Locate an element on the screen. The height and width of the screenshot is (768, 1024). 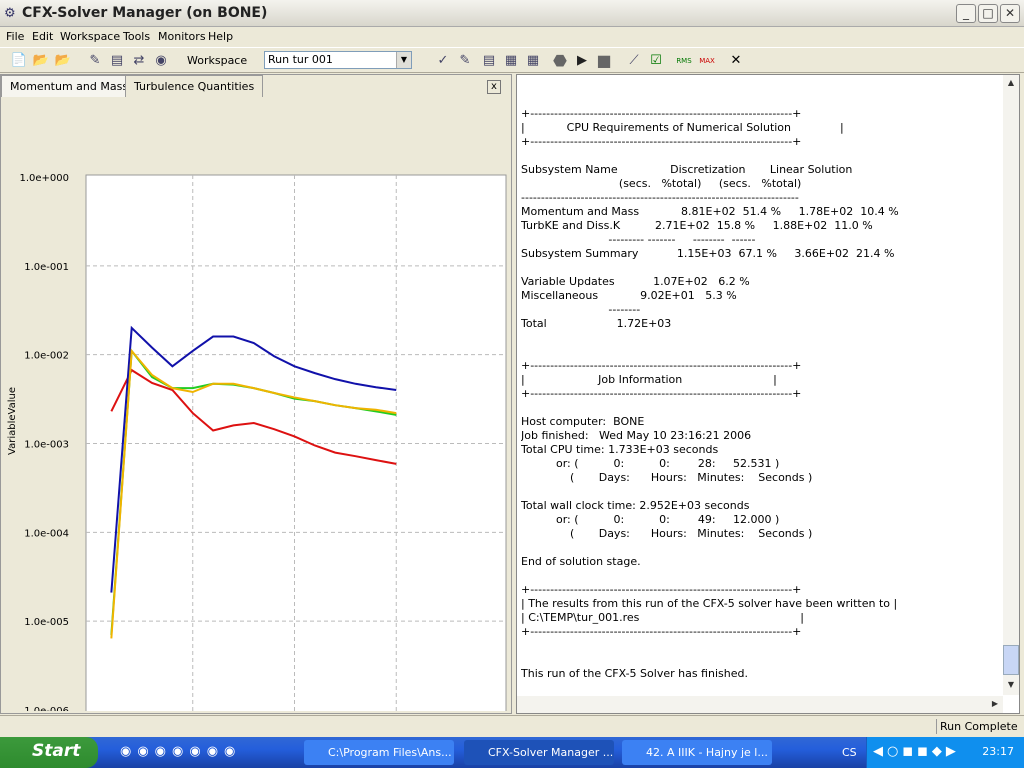
output-line: ( Days: Hours: Minutes: Seconds ) is located at coordinates (667, 477).